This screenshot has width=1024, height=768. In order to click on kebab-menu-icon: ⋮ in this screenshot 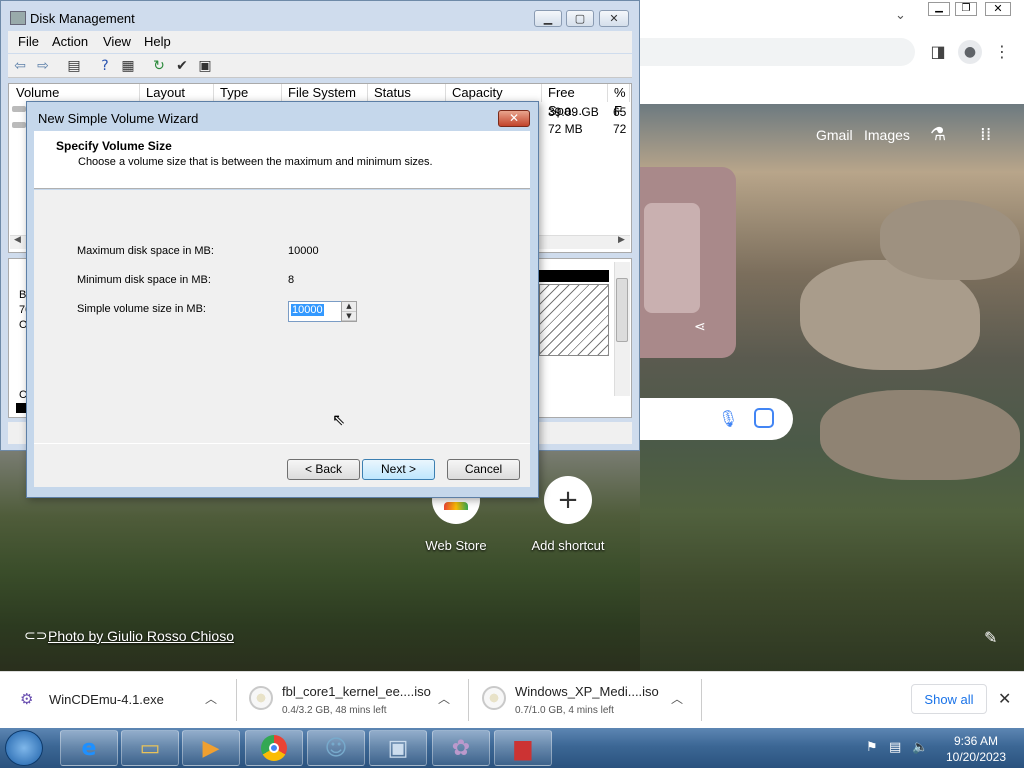, I will do `click(1002, 52)`.